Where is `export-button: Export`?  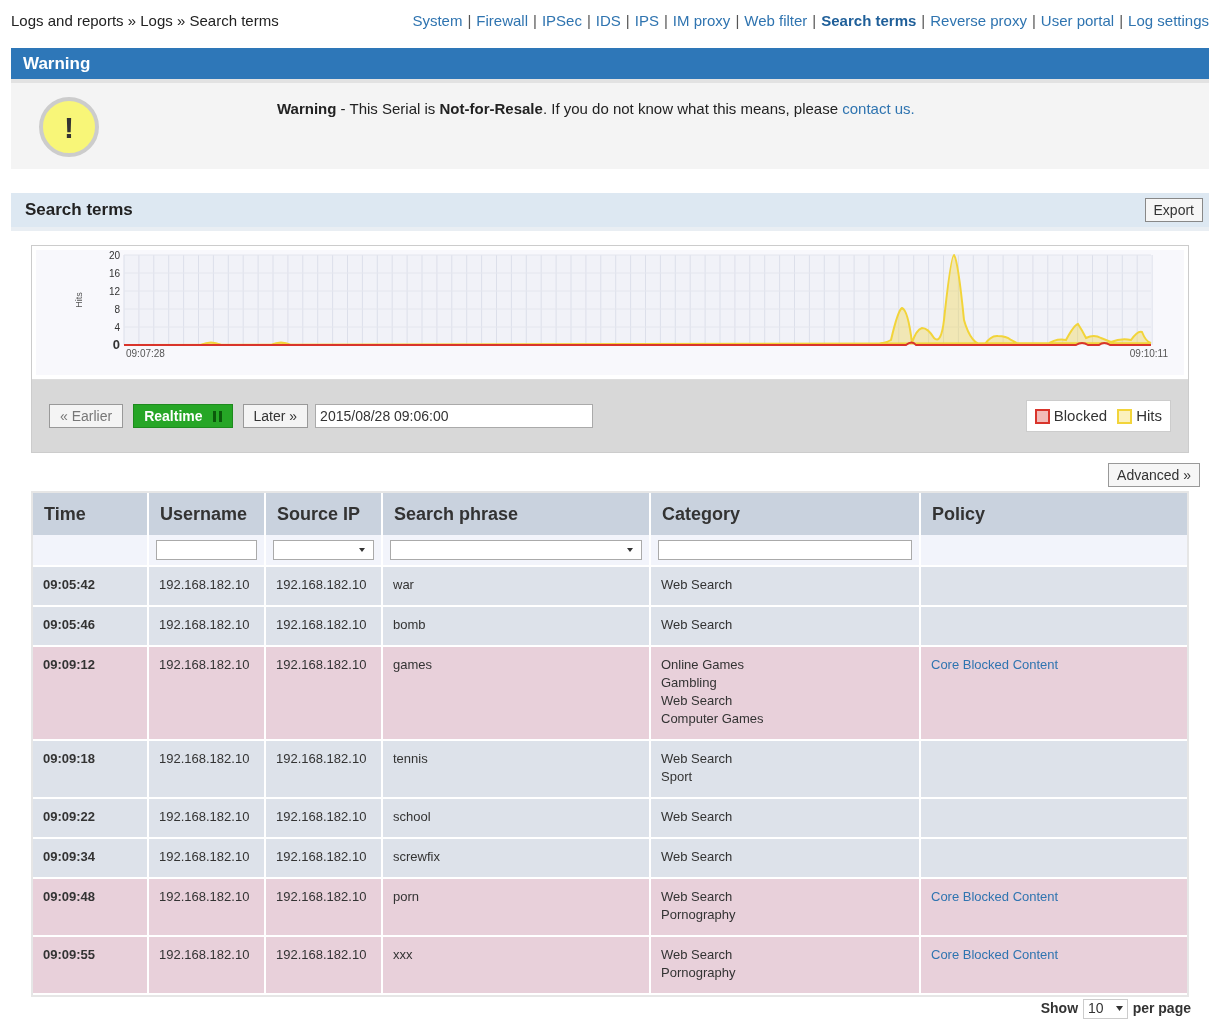 export-button: Export is located at coordinates (1173, 210).